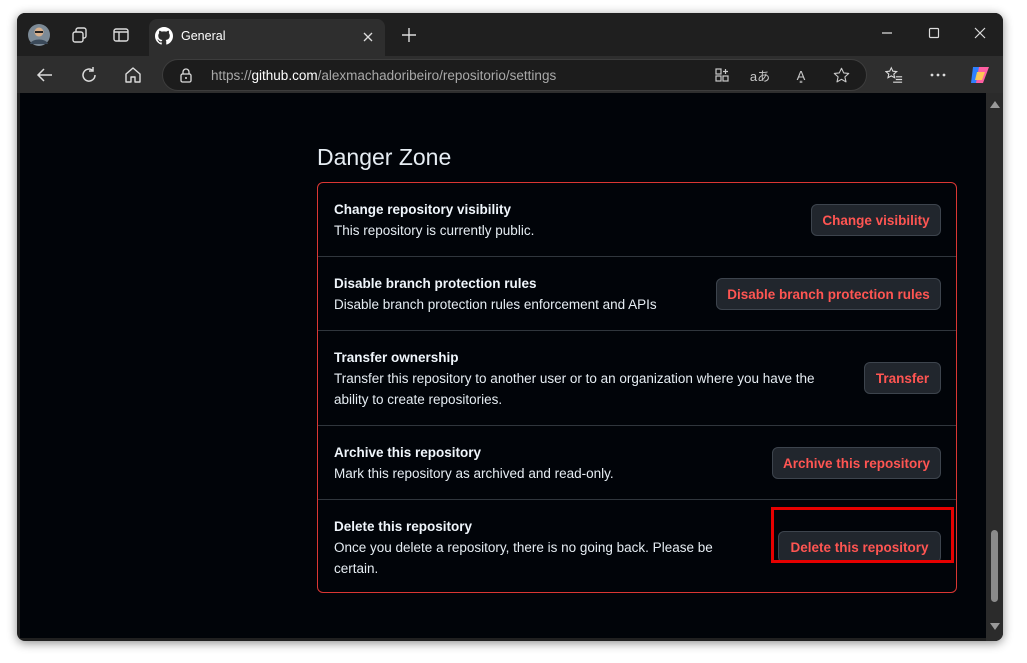 Image resolution: width=1027 pixels, height=663 pixels. What do you see at coordinates (828, 294) in the screenshot?
I see `disable-branch-protection-button: Disable branch protection rules` at bounding box center [828, 294].